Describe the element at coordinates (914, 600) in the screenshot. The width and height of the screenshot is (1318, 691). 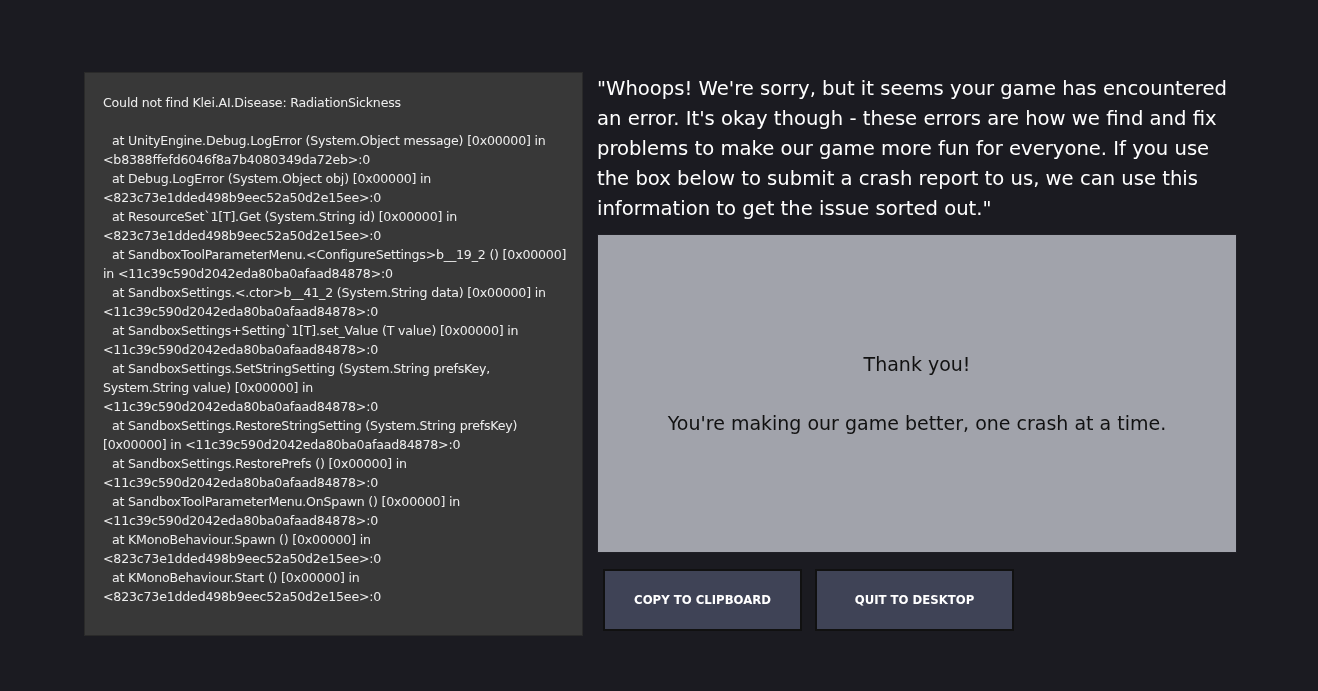
I see `quit-button: QUIT TO DESKTOP` at that location.